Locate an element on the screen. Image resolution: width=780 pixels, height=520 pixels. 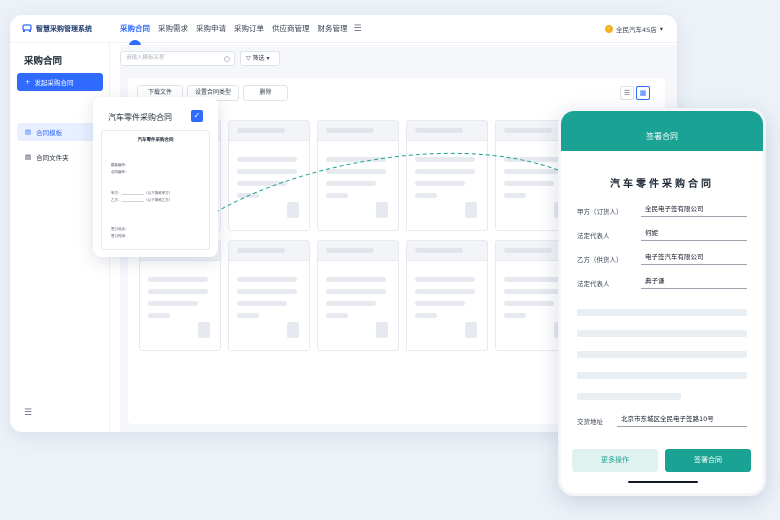
template-title: 汽车零件采购合同 is located at coordinates (140, 117).